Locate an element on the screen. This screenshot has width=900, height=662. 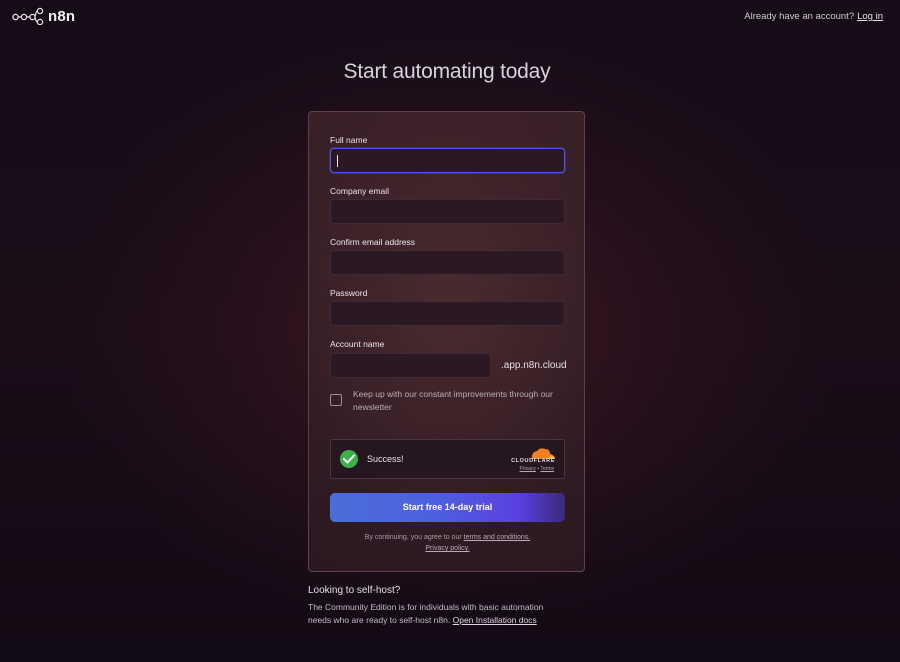
captcha-status: Success! is located at coordinates (385, 459).